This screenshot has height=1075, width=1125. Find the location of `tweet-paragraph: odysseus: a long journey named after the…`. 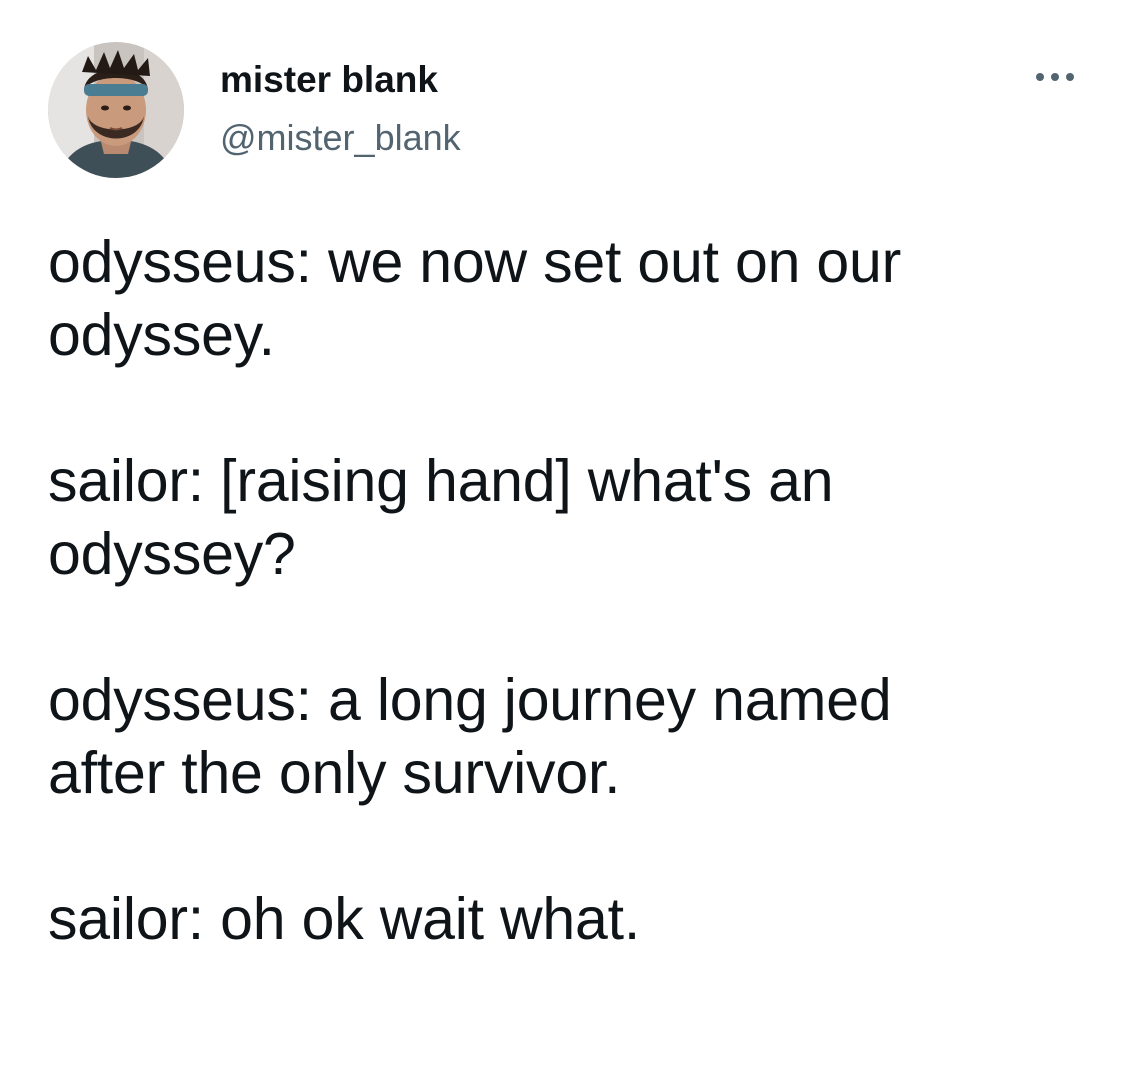

tweet-paragraph: odysseus: a long journey named after the… is located at coordinates (470, 736).